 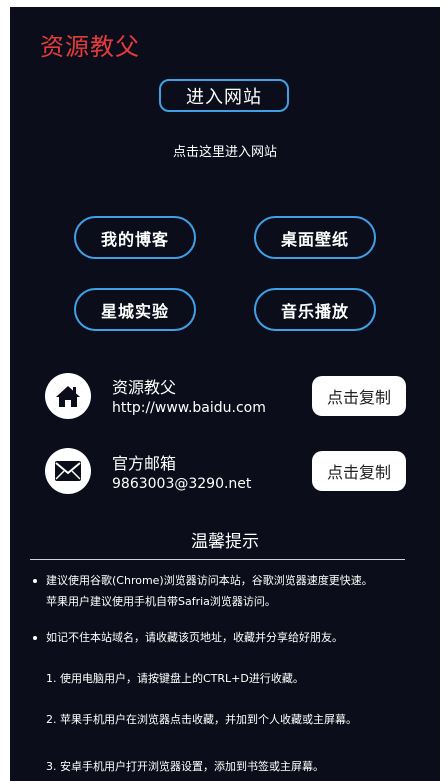 What do you see at coordinates (68, 396) in the screenshot?
I see `home-icon` at bounding box center [68, 396].